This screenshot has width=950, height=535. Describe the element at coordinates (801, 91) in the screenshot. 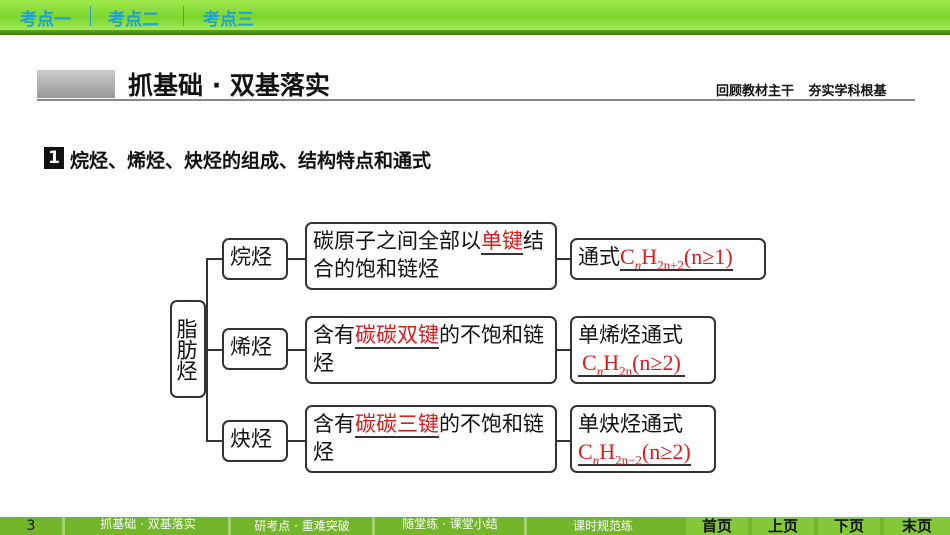

I see `page-subtitle: 回顾教材主干 夯实学科根基` at that location.